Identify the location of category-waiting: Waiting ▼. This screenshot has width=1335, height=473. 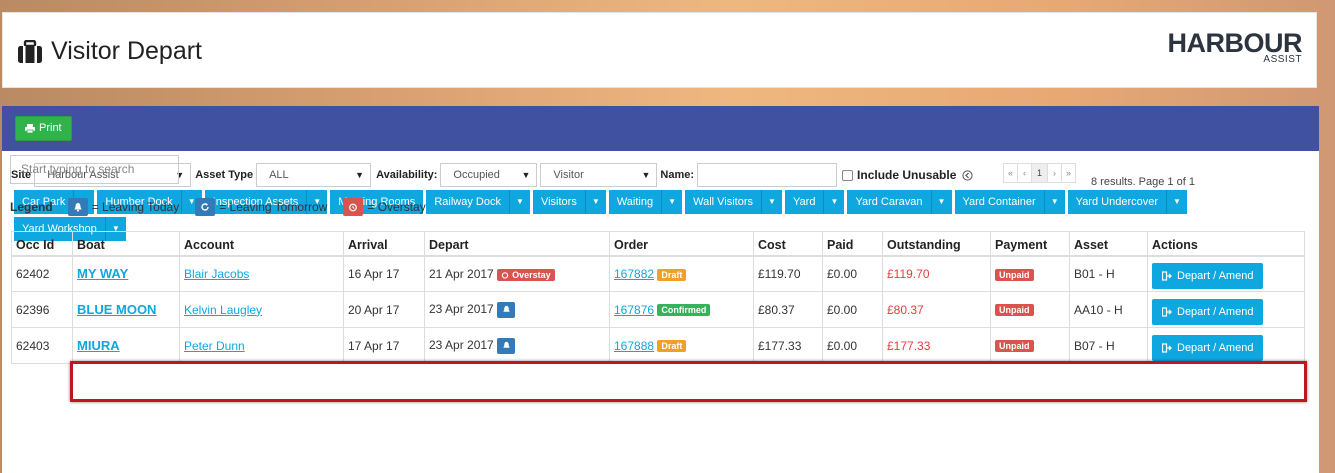
(645, 202).